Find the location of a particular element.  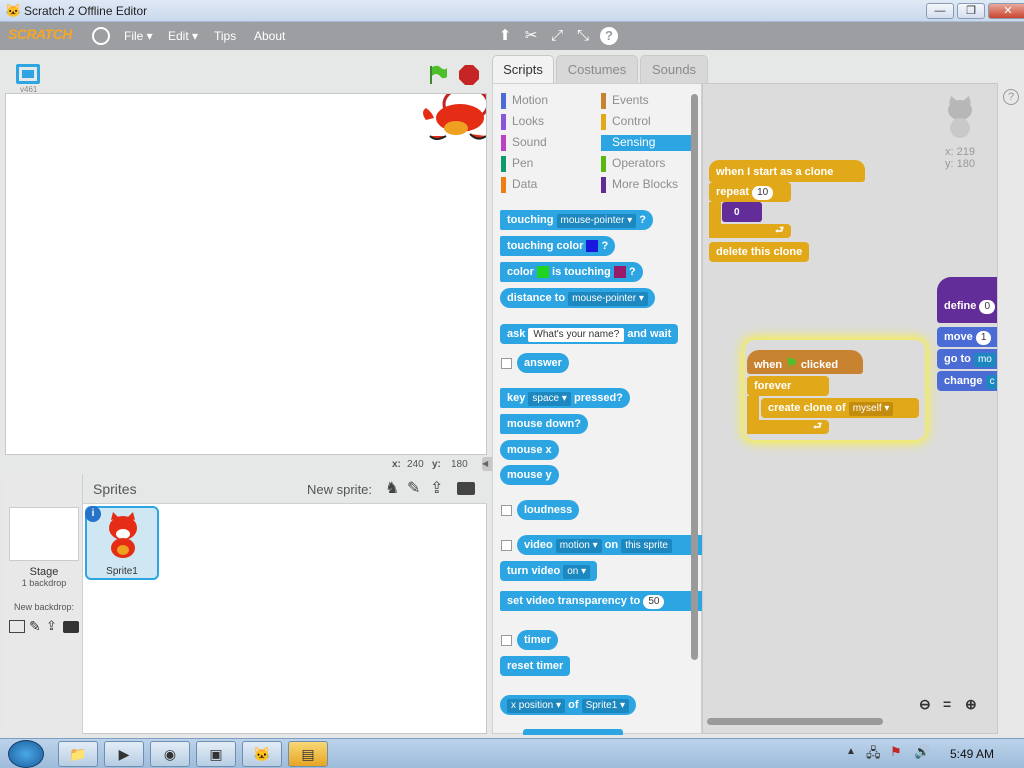

sprite-cat-on-stage is located at coordinates (451, 119).